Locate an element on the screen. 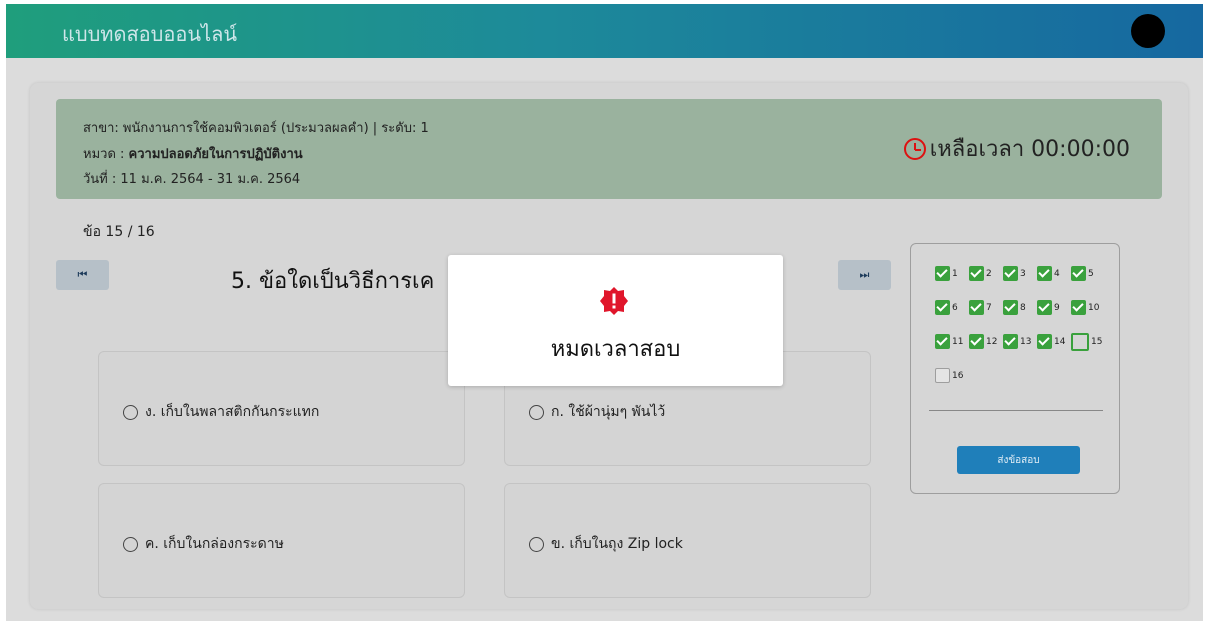 The width and height of the screenshot is (1212, 626). question-nav-item: 9 is located at coordinates (1054, 307).